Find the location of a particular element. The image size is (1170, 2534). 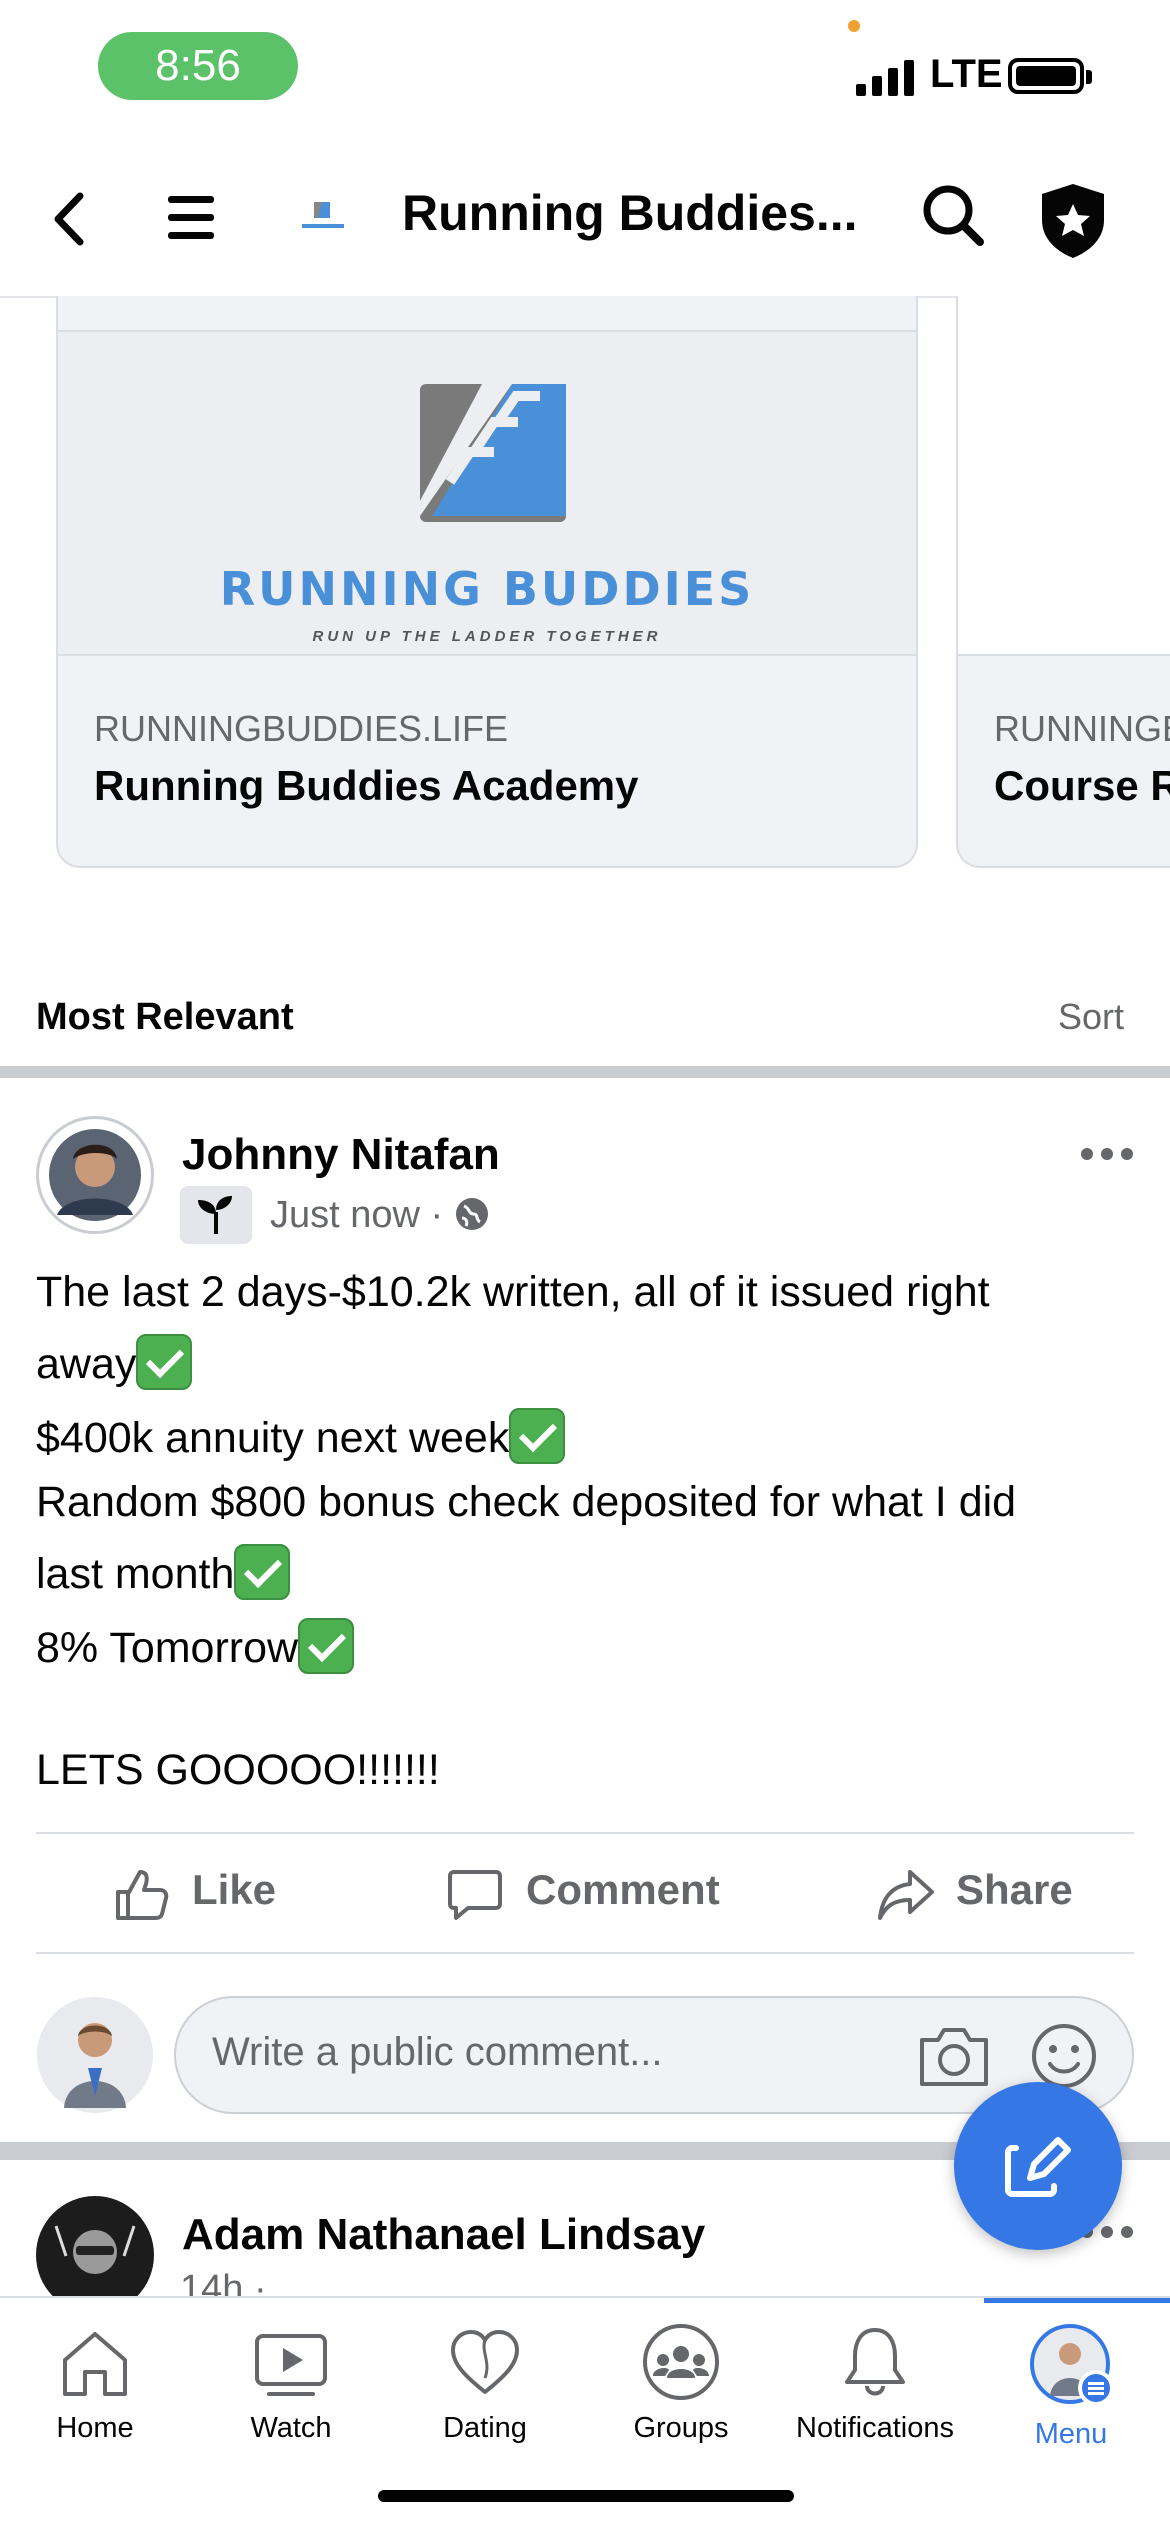

tab-label: Groups is located at coordinates (681, 2428).